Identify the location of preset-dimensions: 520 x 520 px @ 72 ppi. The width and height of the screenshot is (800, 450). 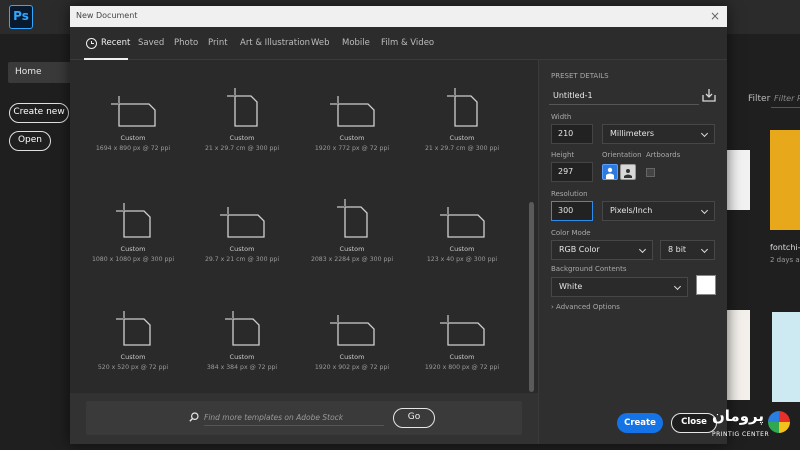
(133, 367).